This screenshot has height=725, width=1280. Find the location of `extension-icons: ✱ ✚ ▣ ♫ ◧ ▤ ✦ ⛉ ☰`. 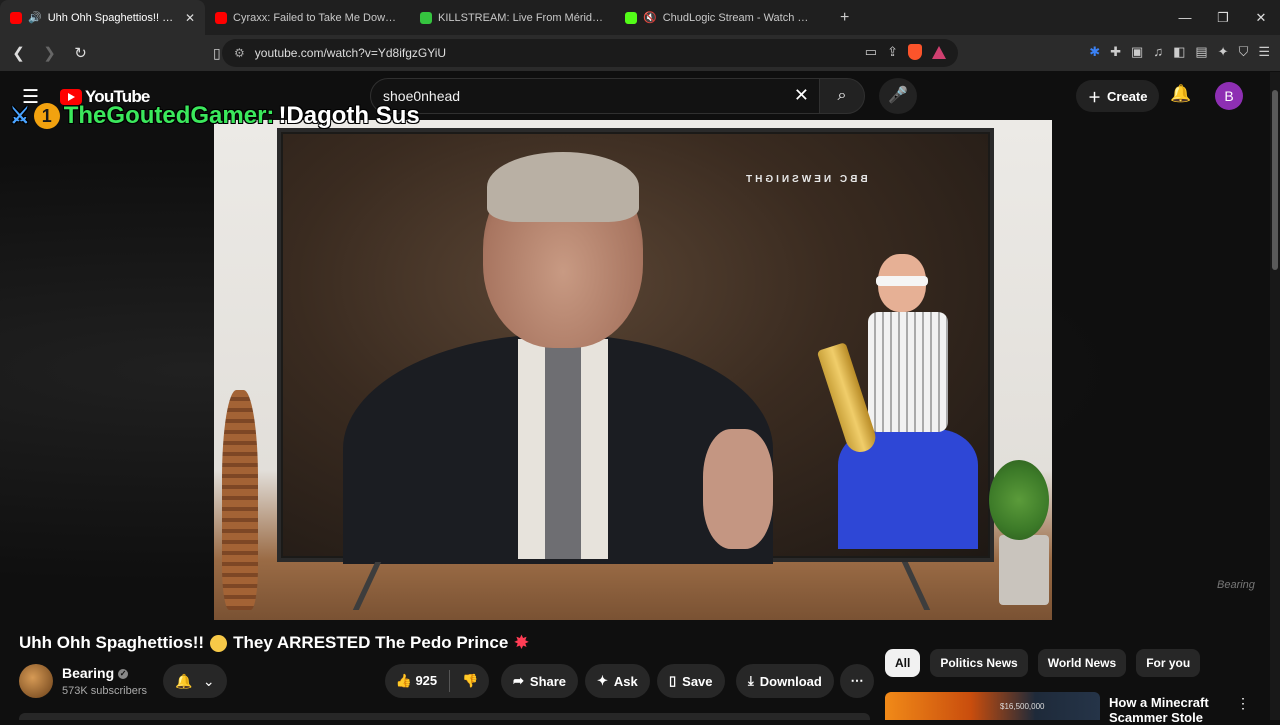

extension-icons: ✱ ✚ ▣ ♫ ◧ ▤ ✦ ⛉ ☰ is located at coordinates (1179, 52).